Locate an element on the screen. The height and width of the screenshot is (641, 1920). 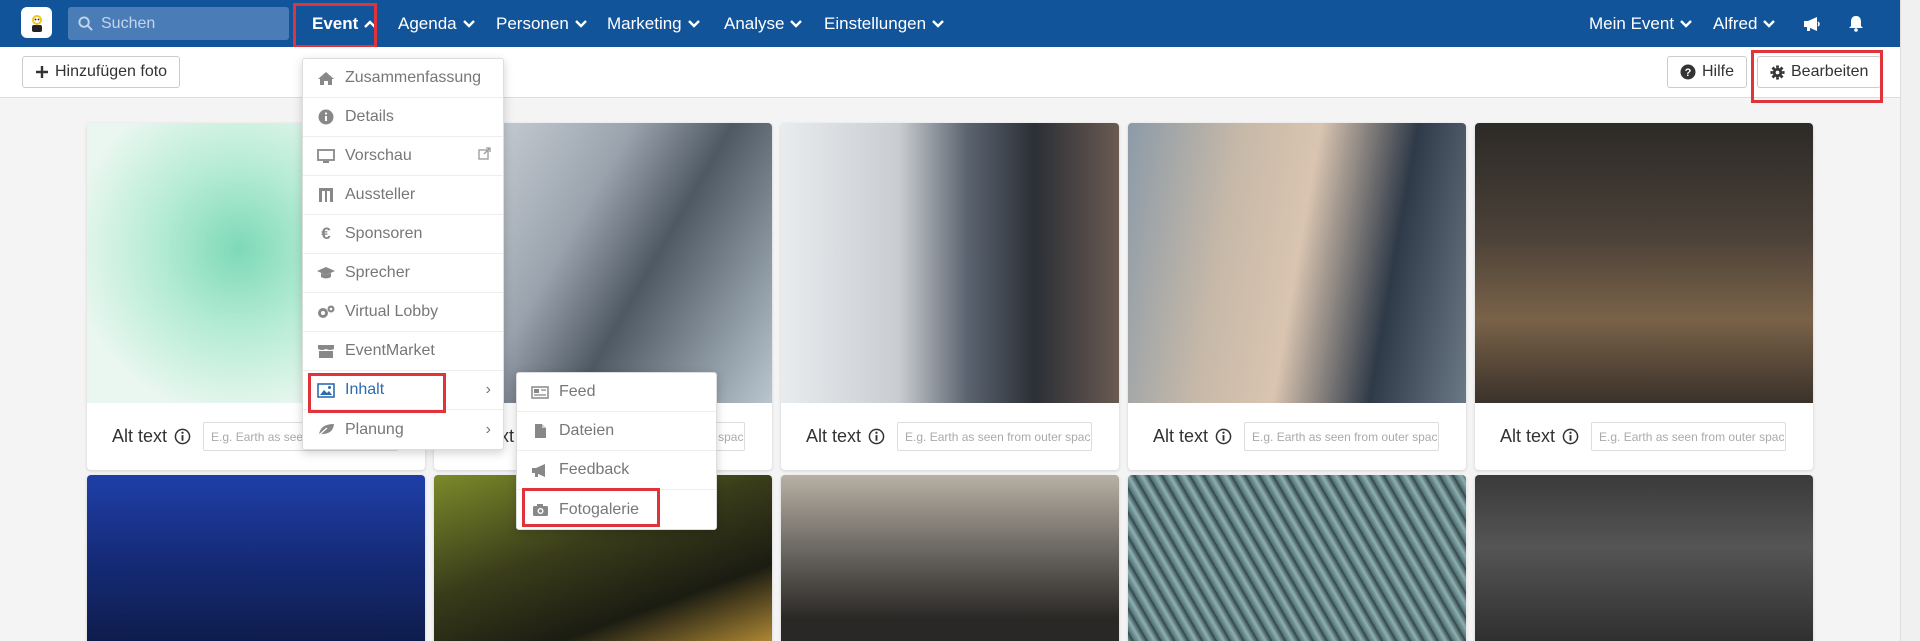
menu-item-planung: Planung › is located at coordinates (403, 429).